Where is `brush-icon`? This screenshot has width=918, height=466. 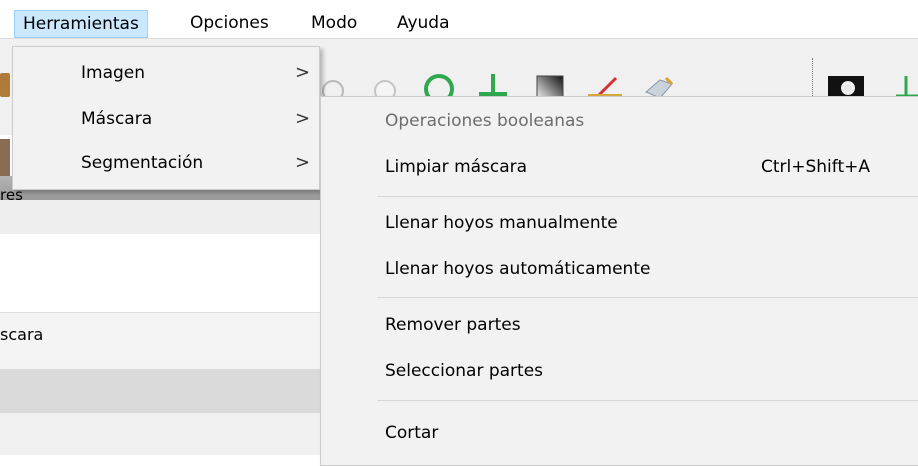
brush-icon is located at coordinates (5, 85).